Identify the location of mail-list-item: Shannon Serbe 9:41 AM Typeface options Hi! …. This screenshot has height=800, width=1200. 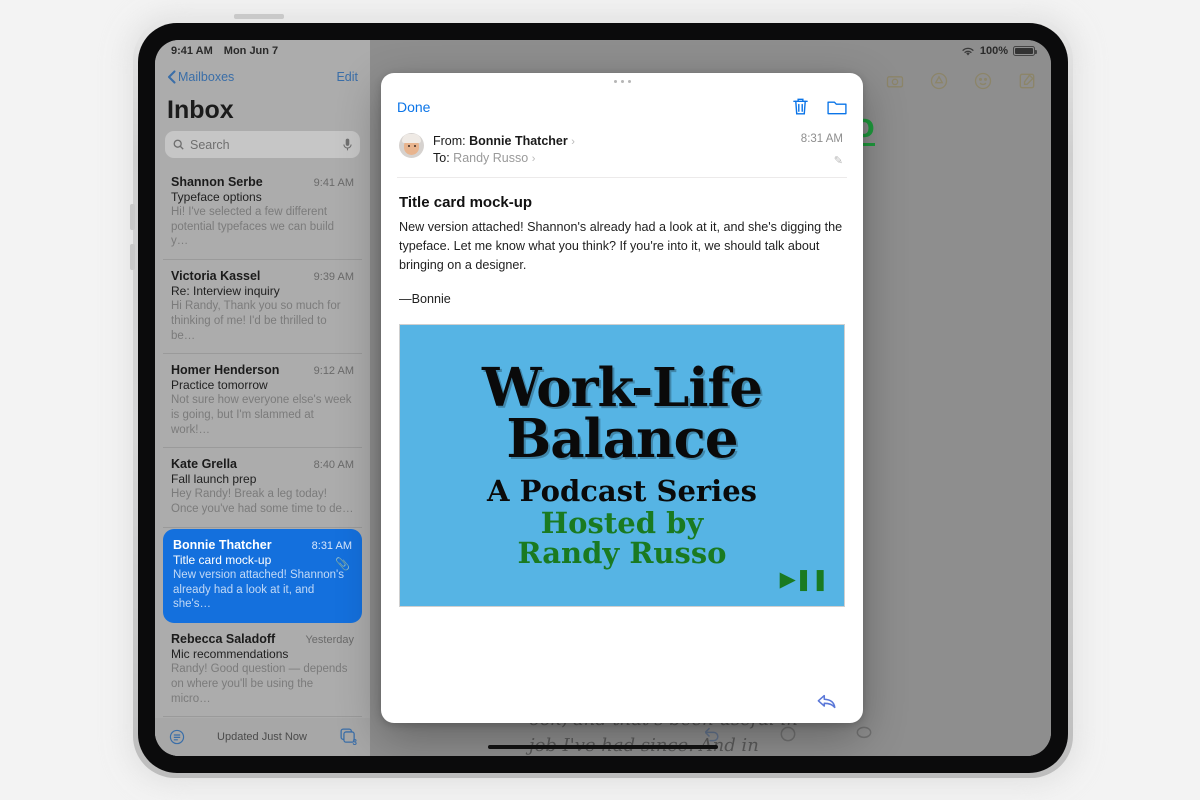
(262, 213).